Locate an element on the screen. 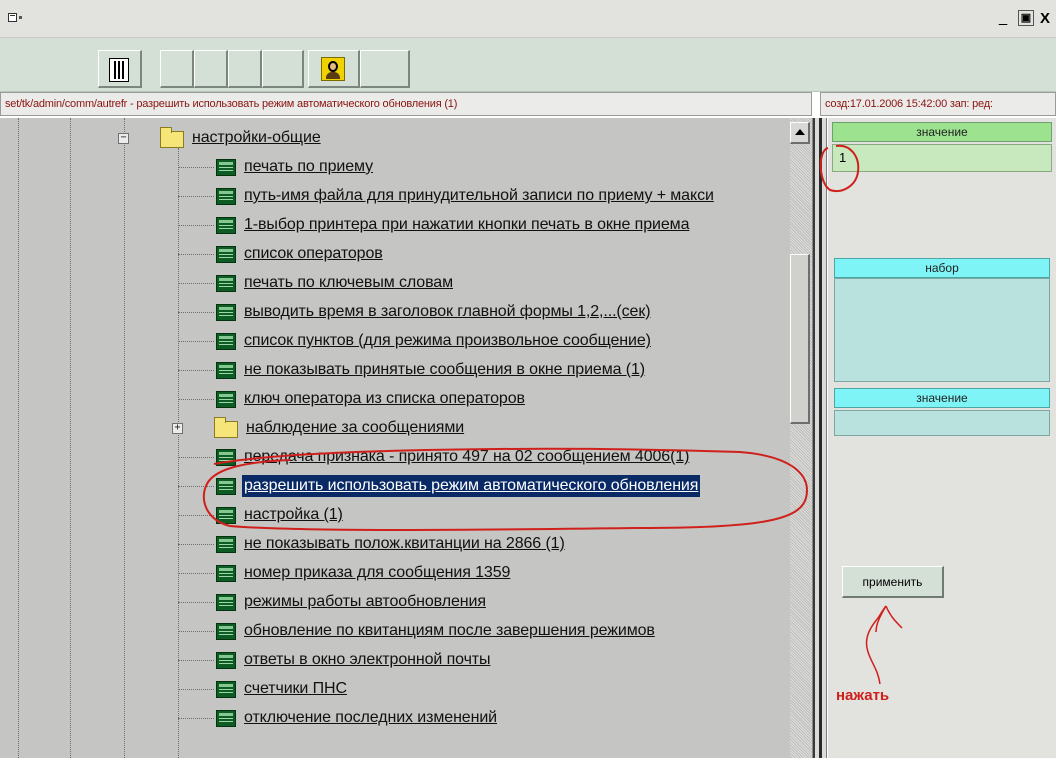 Image resolution: width=1056 pixels, height=758 pixels. tree-item: печать по приему is located at coordinates (395, 167).